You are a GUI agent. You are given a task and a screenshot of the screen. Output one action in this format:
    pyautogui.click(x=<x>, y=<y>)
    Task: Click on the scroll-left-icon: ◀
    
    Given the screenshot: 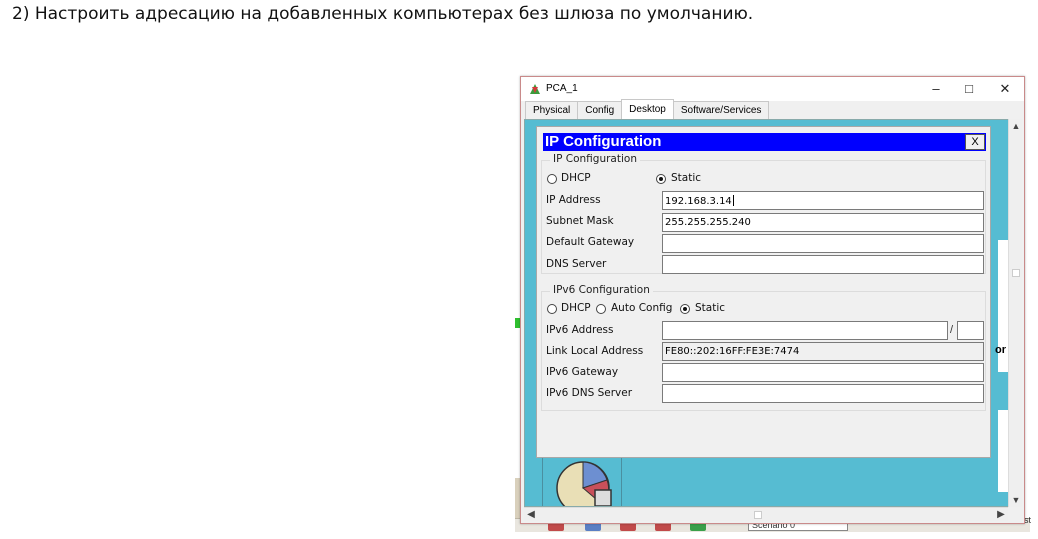 What is the action you would take?
    pyautogui.click(x=531, y=515)
    